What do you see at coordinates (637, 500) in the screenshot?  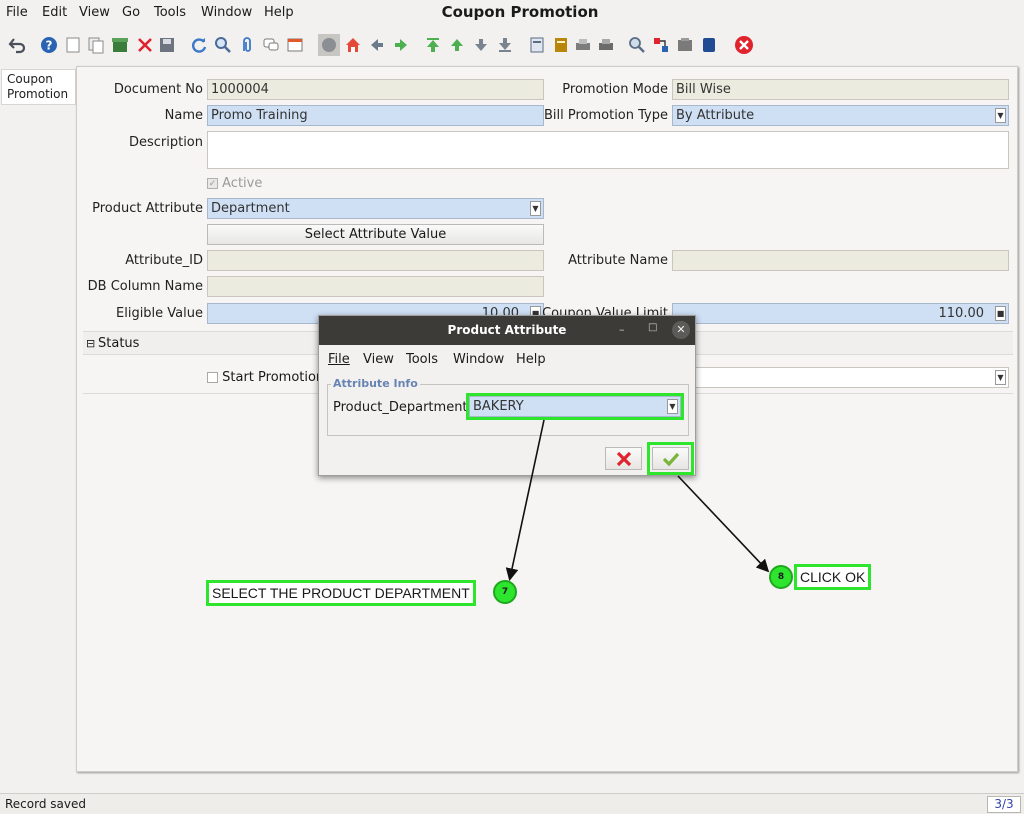 I see `annotation-arrows` at bounding box center [637, 500].